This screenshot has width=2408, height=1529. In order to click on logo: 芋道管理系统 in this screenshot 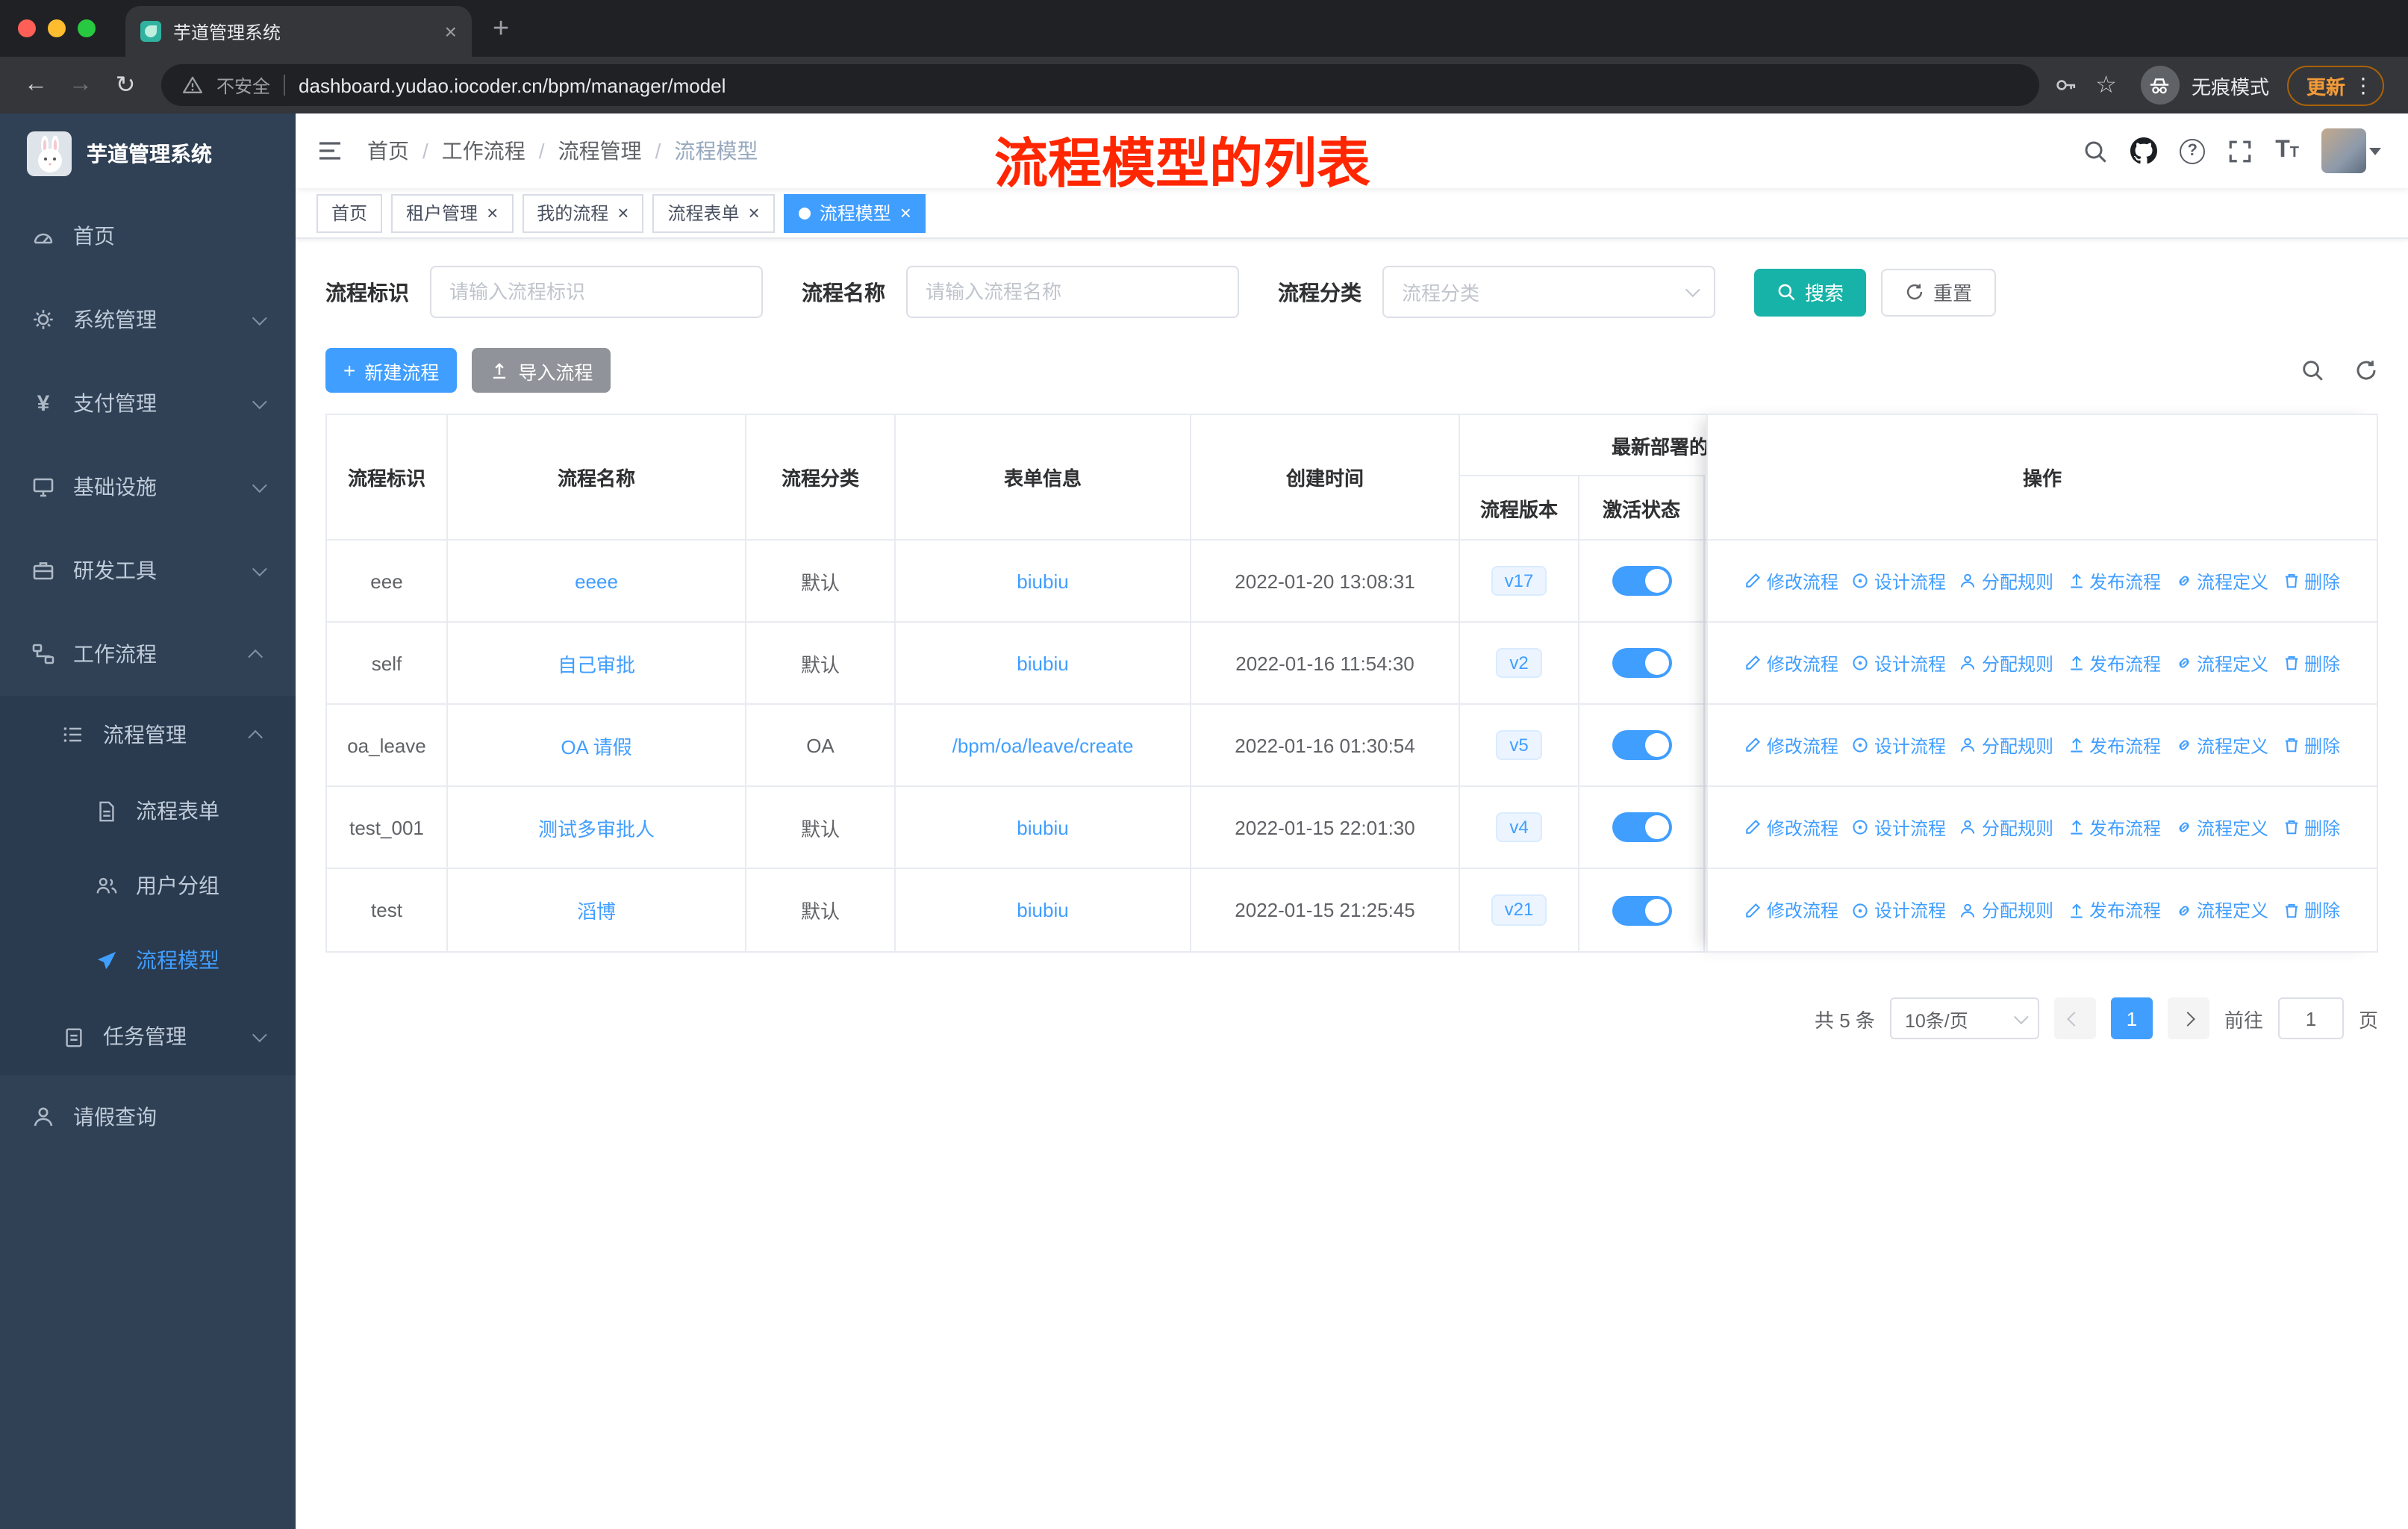, I will do `click(148, 153)`.